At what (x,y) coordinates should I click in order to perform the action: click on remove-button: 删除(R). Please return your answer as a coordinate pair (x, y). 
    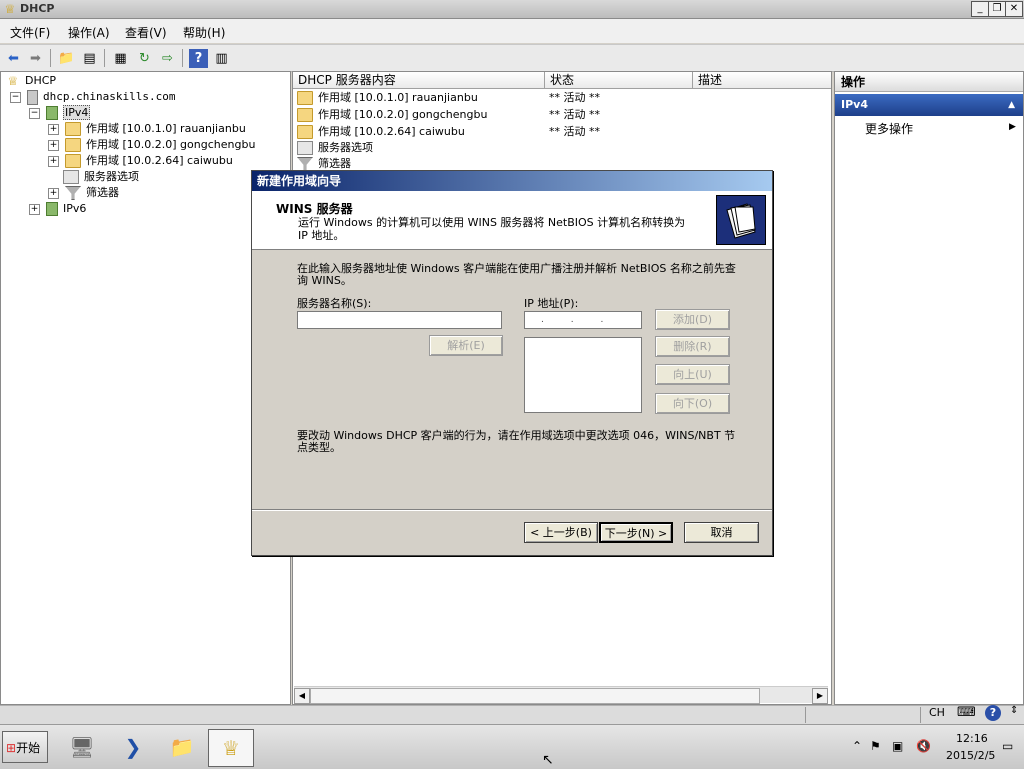
    Looking at the image, I should click on (692, 346).